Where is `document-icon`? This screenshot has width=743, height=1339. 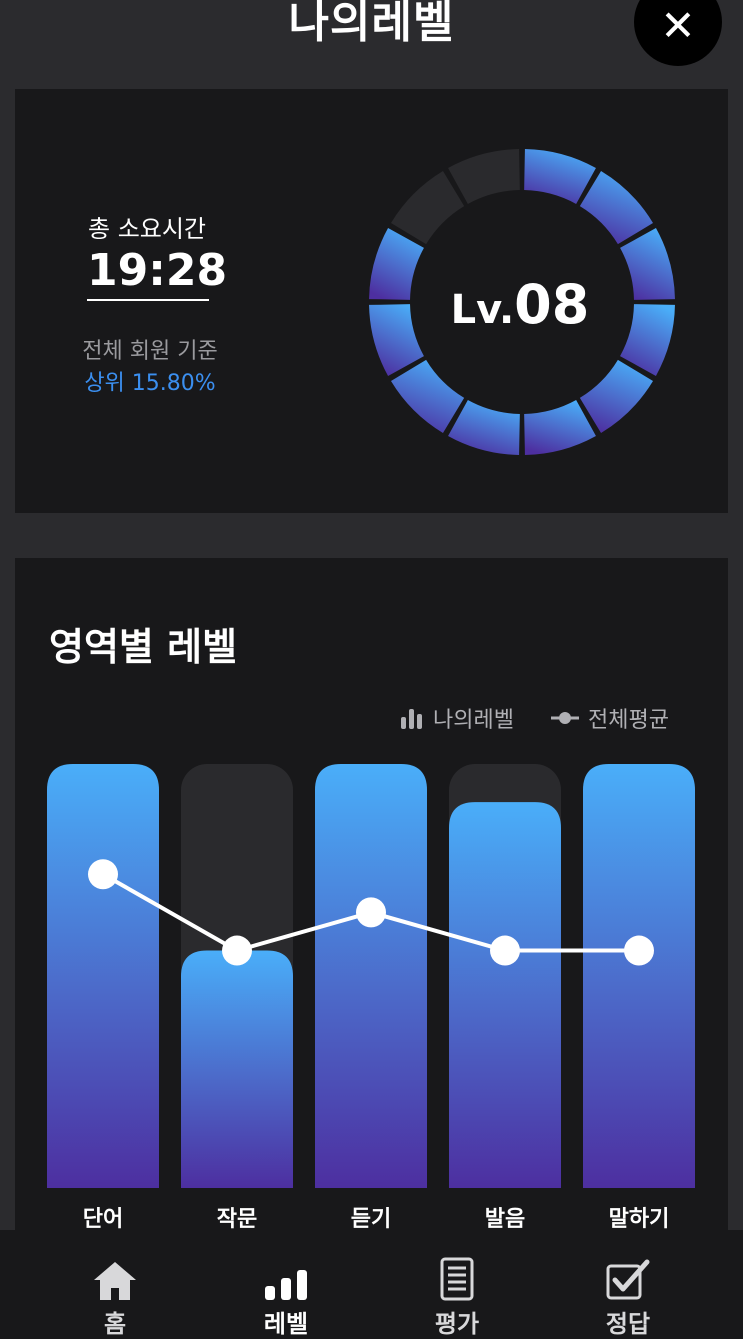
document-icon is located at coordinates (457, 1279).